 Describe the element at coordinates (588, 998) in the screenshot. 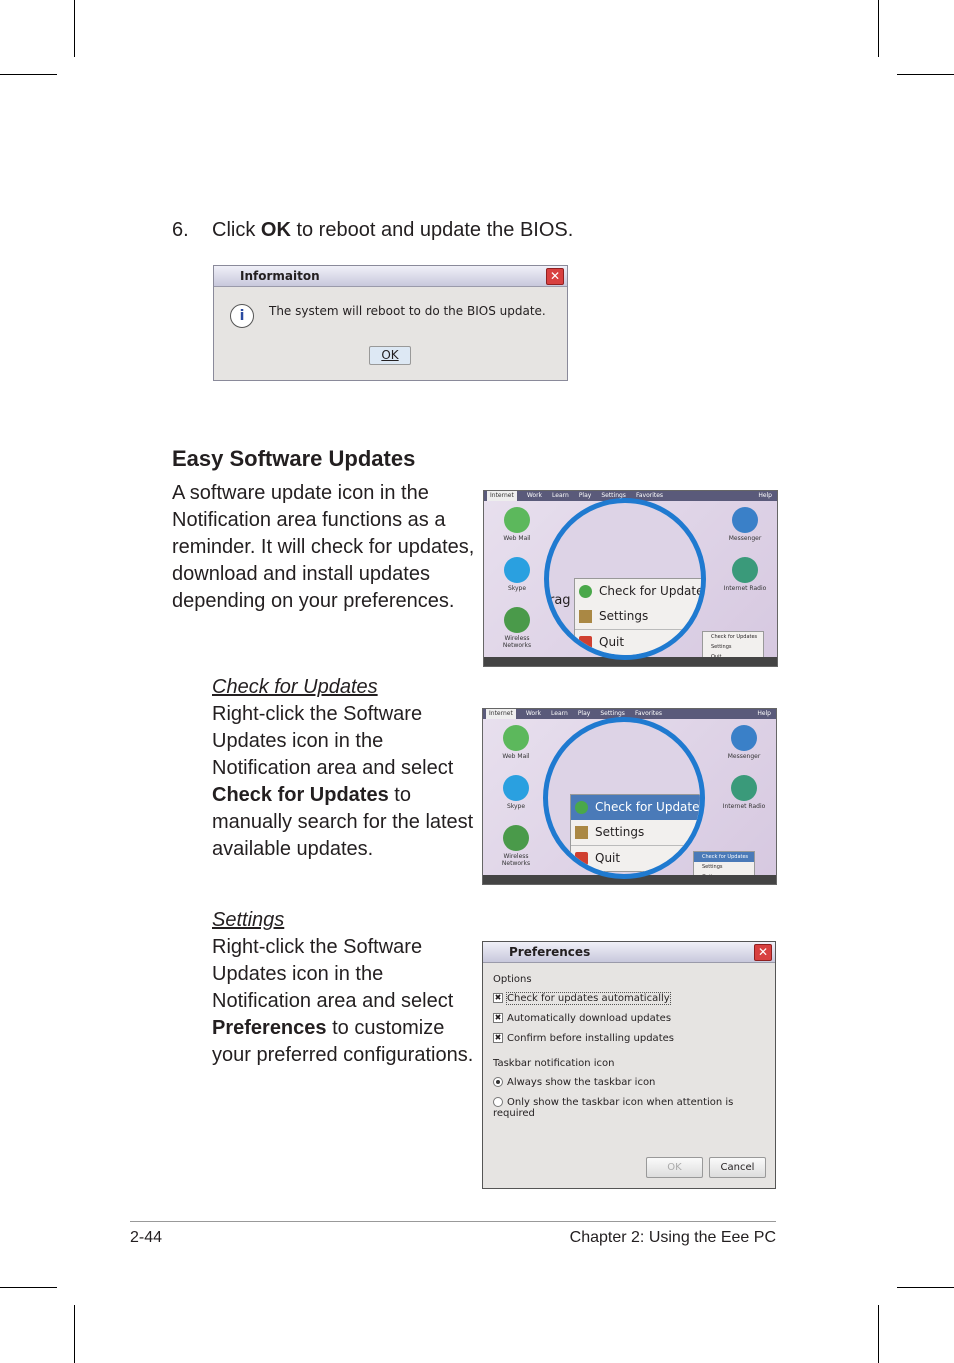

I see `checkbox-label: Check for updates automatically` at that location.